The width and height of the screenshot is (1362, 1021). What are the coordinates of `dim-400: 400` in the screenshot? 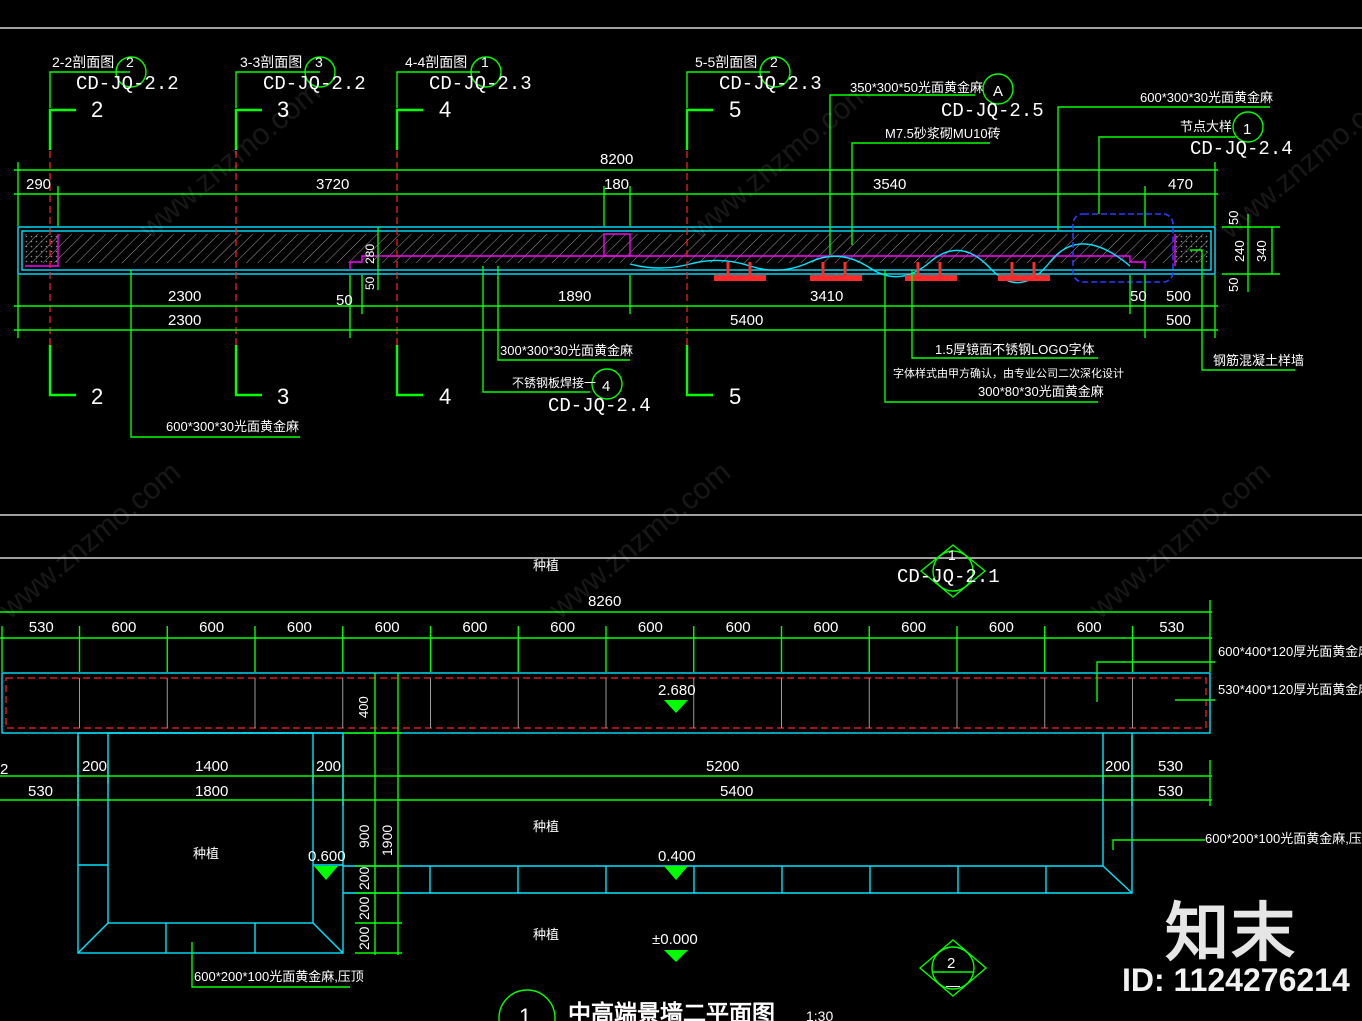 It's located at (363, 707).